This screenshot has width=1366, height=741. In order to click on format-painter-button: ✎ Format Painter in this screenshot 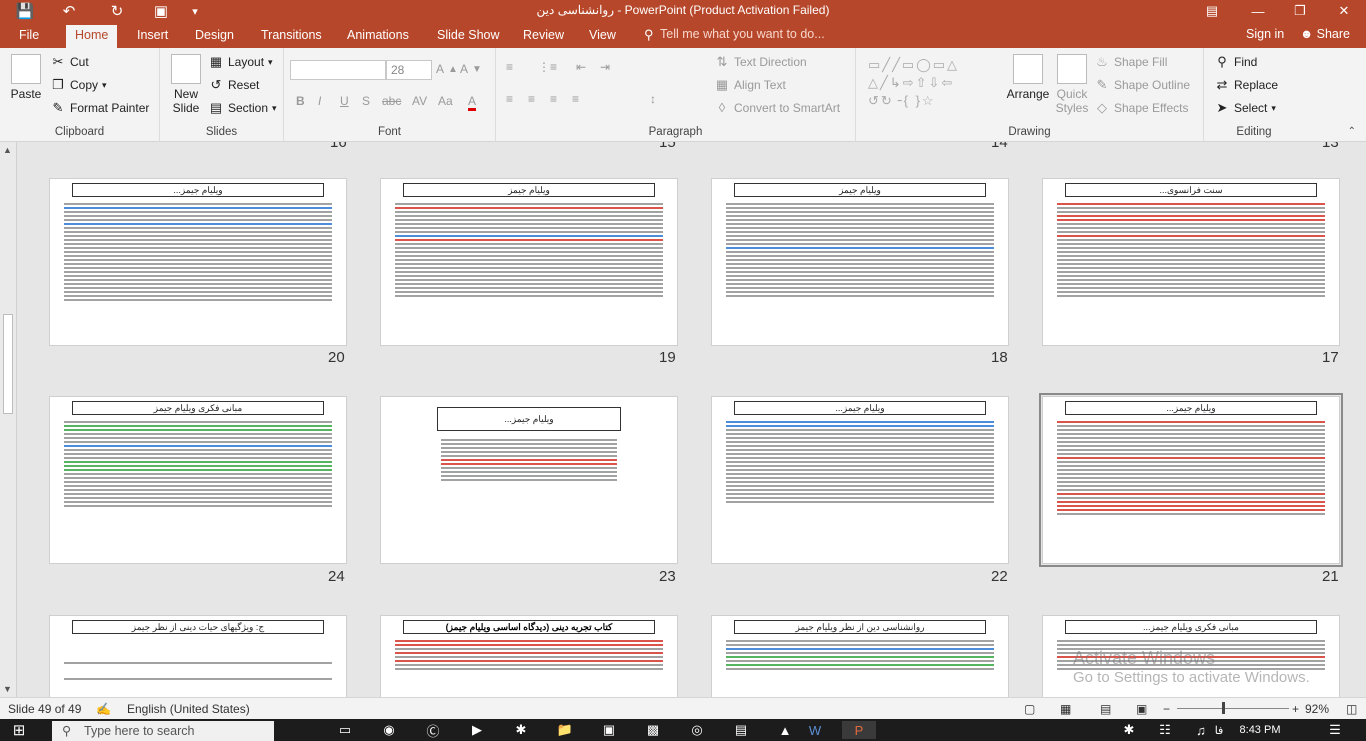, I will do `click(100, 108)`.